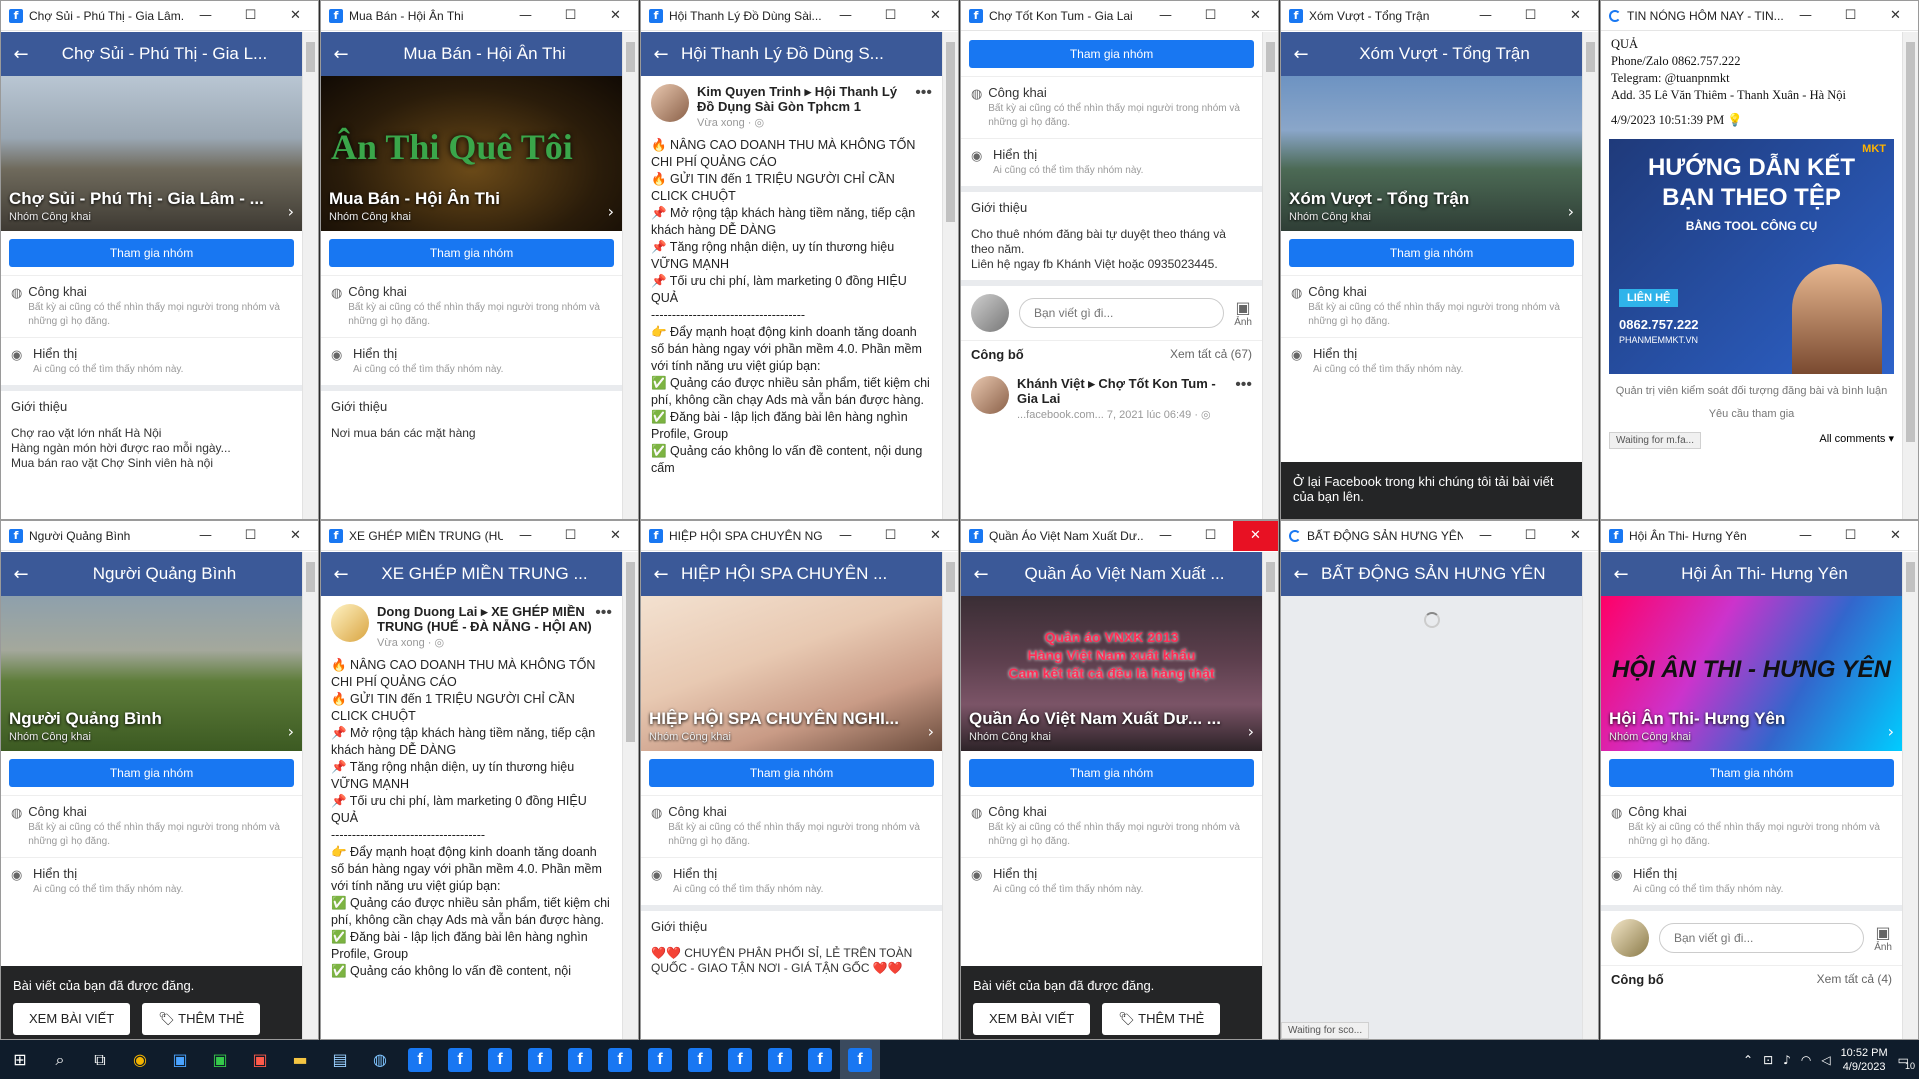 Image resolution: width=1919 pixels, height=1079 pixels. Describe the element at coordinates (740, 1059) in the screenshot. I see `taskbar-facebook-9: f` at that location.